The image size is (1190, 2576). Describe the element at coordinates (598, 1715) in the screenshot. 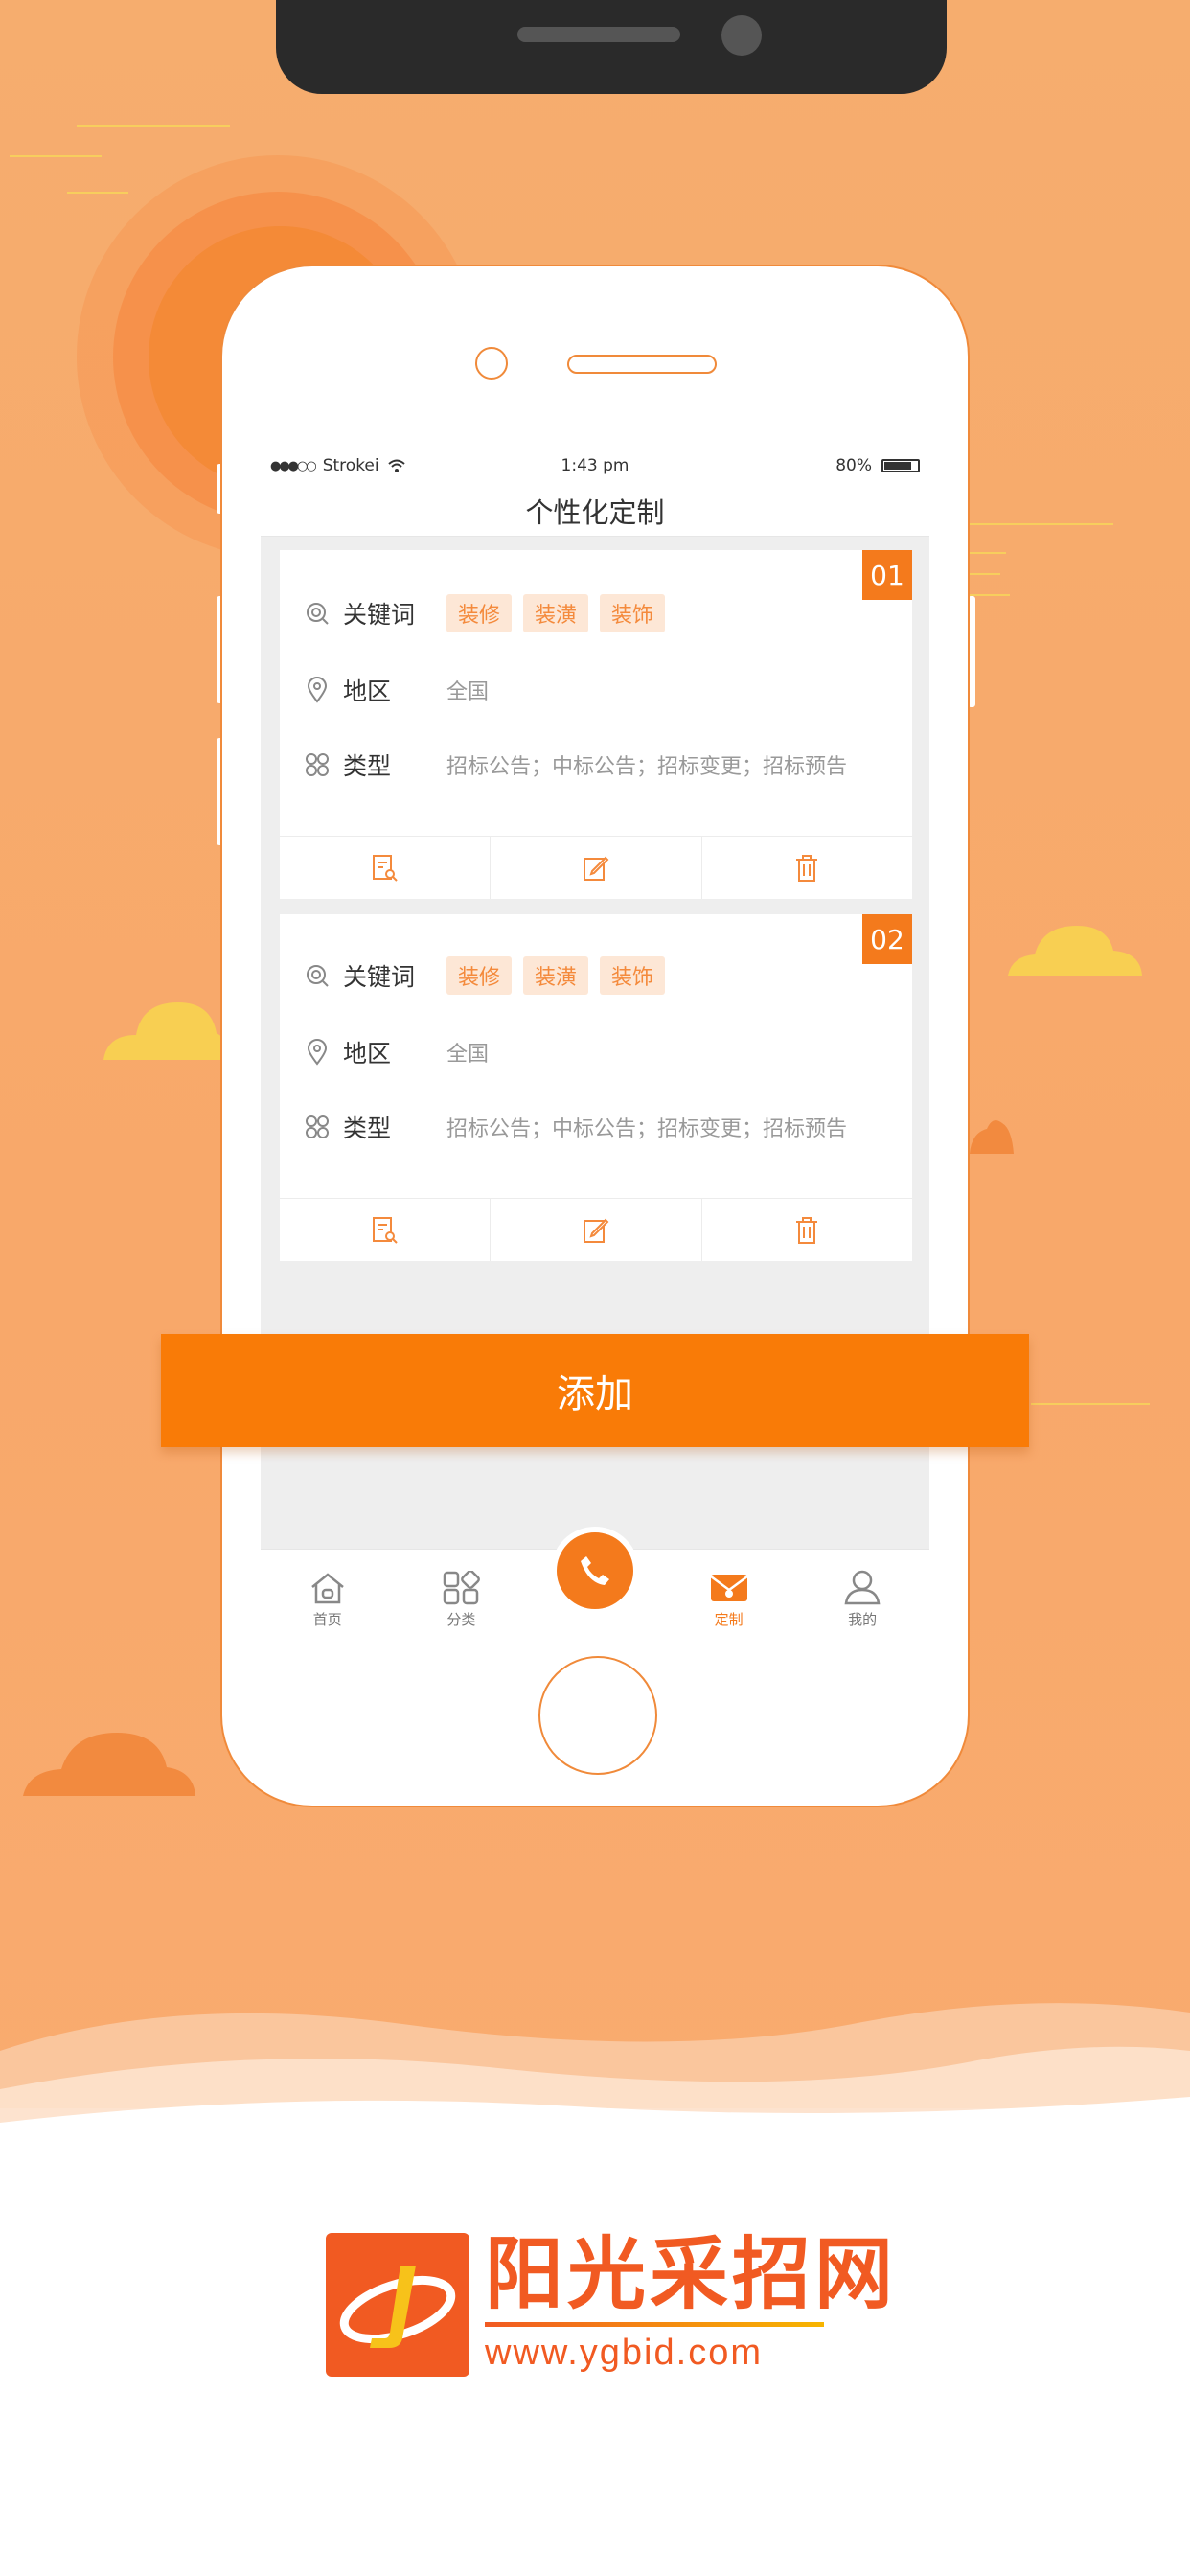

I see `phone-home-button` at that location.